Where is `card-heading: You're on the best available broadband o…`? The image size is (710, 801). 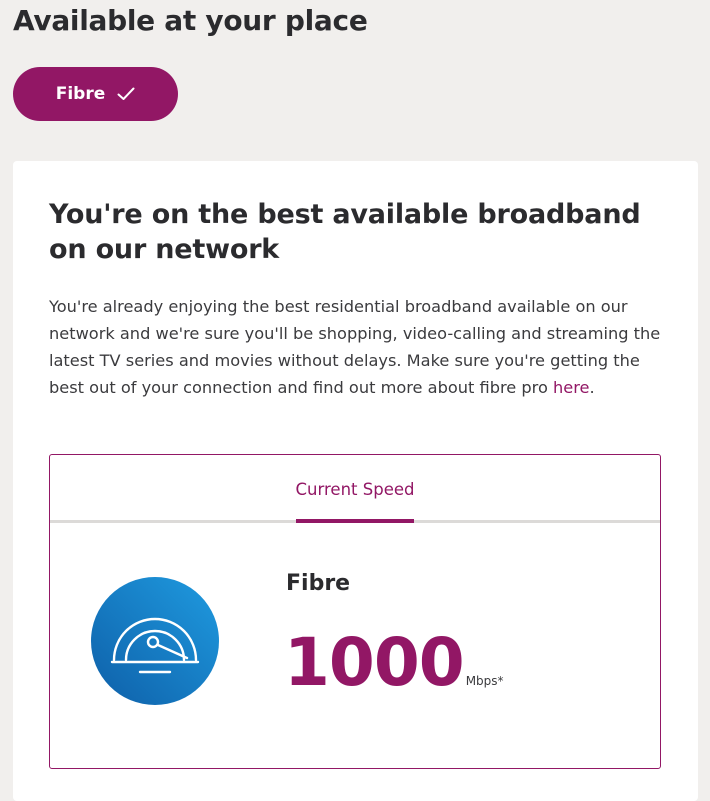
card-heading: You're on the best available broadband o… is located at coordinates (345, 232).